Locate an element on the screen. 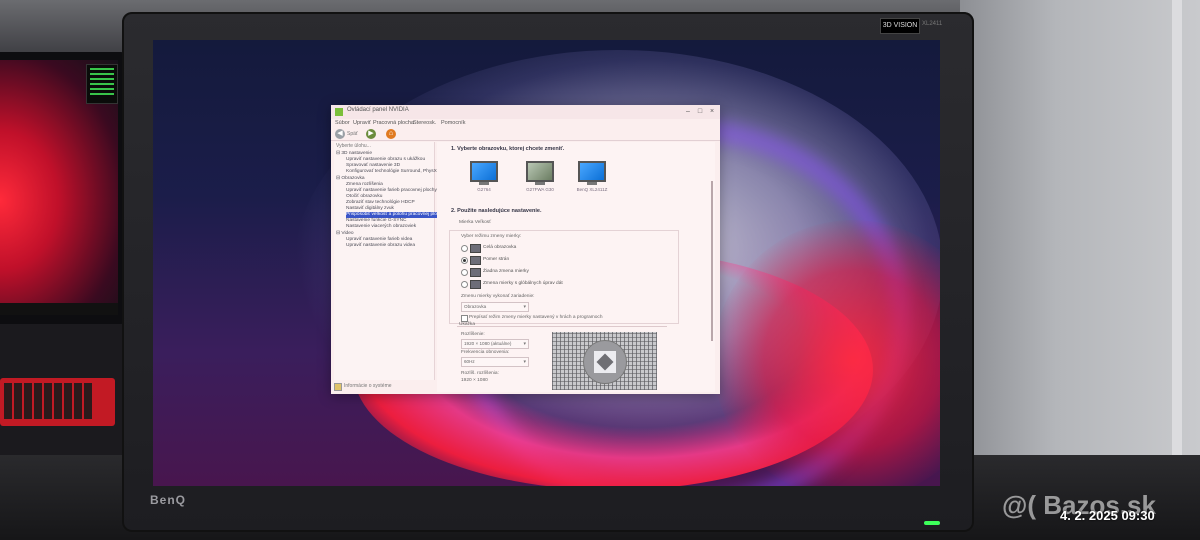  display-label: G27FWA G30 is located at coordinates (540, 189).